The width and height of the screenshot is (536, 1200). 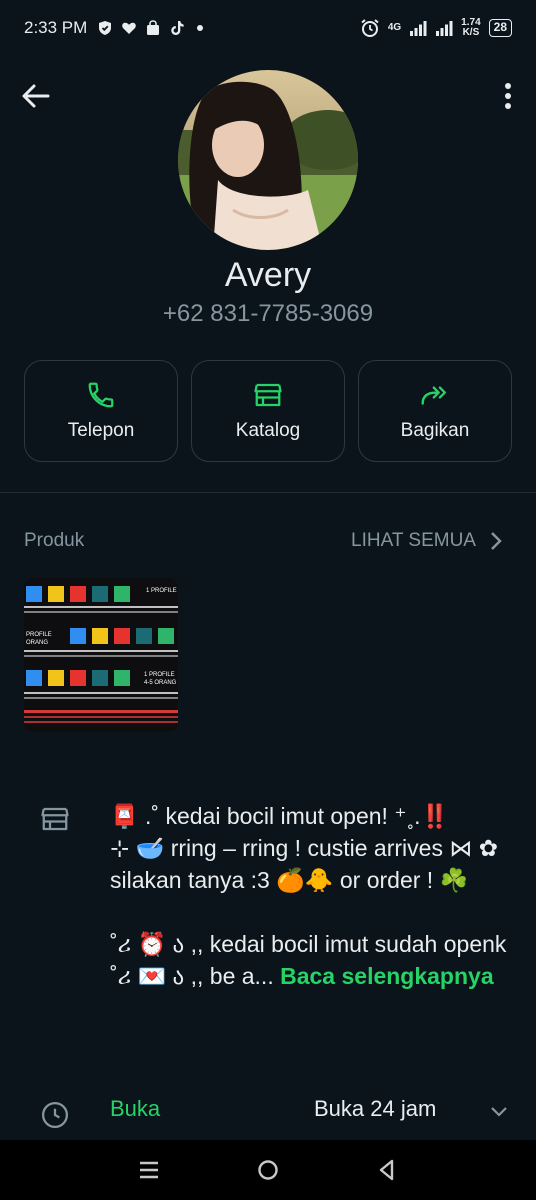 What do you see at coordinates (101, 395) in the screenshot?
I see `phone-icon` at bounding box center [101, 395].